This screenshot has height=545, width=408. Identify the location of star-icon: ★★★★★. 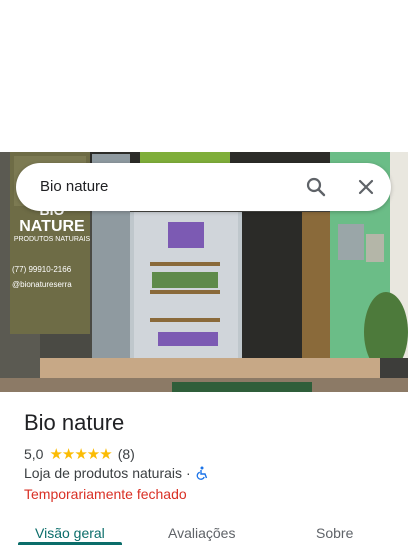
(80, 454).